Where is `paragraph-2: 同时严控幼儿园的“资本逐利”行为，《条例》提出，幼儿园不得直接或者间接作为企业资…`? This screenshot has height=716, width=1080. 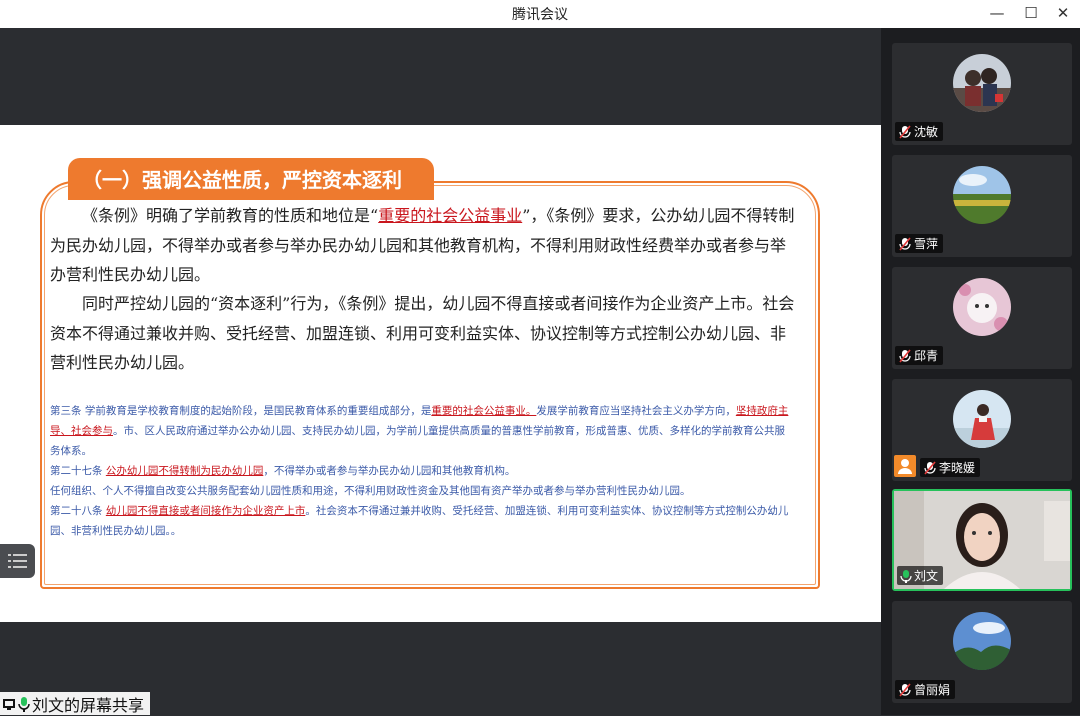
paragraph-2: 同时严控幼儿园的“资本逐利”行为，《条例》提出，幼儿园不得直接或者间接作为企业资… is located at coordinates (422, 333).